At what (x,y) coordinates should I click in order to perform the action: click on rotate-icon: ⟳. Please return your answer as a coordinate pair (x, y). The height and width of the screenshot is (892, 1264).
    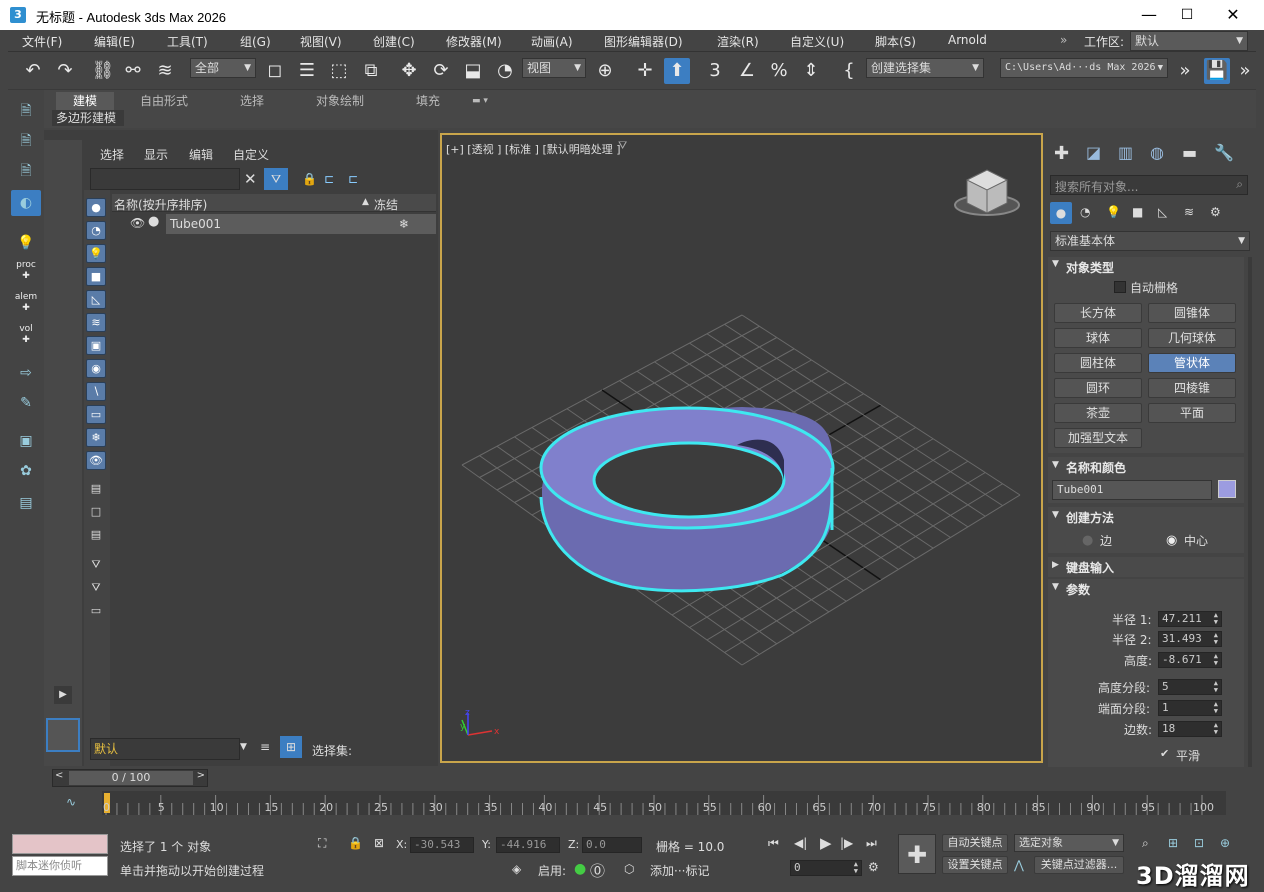
    Looking at the image, I should click on (441, 71).